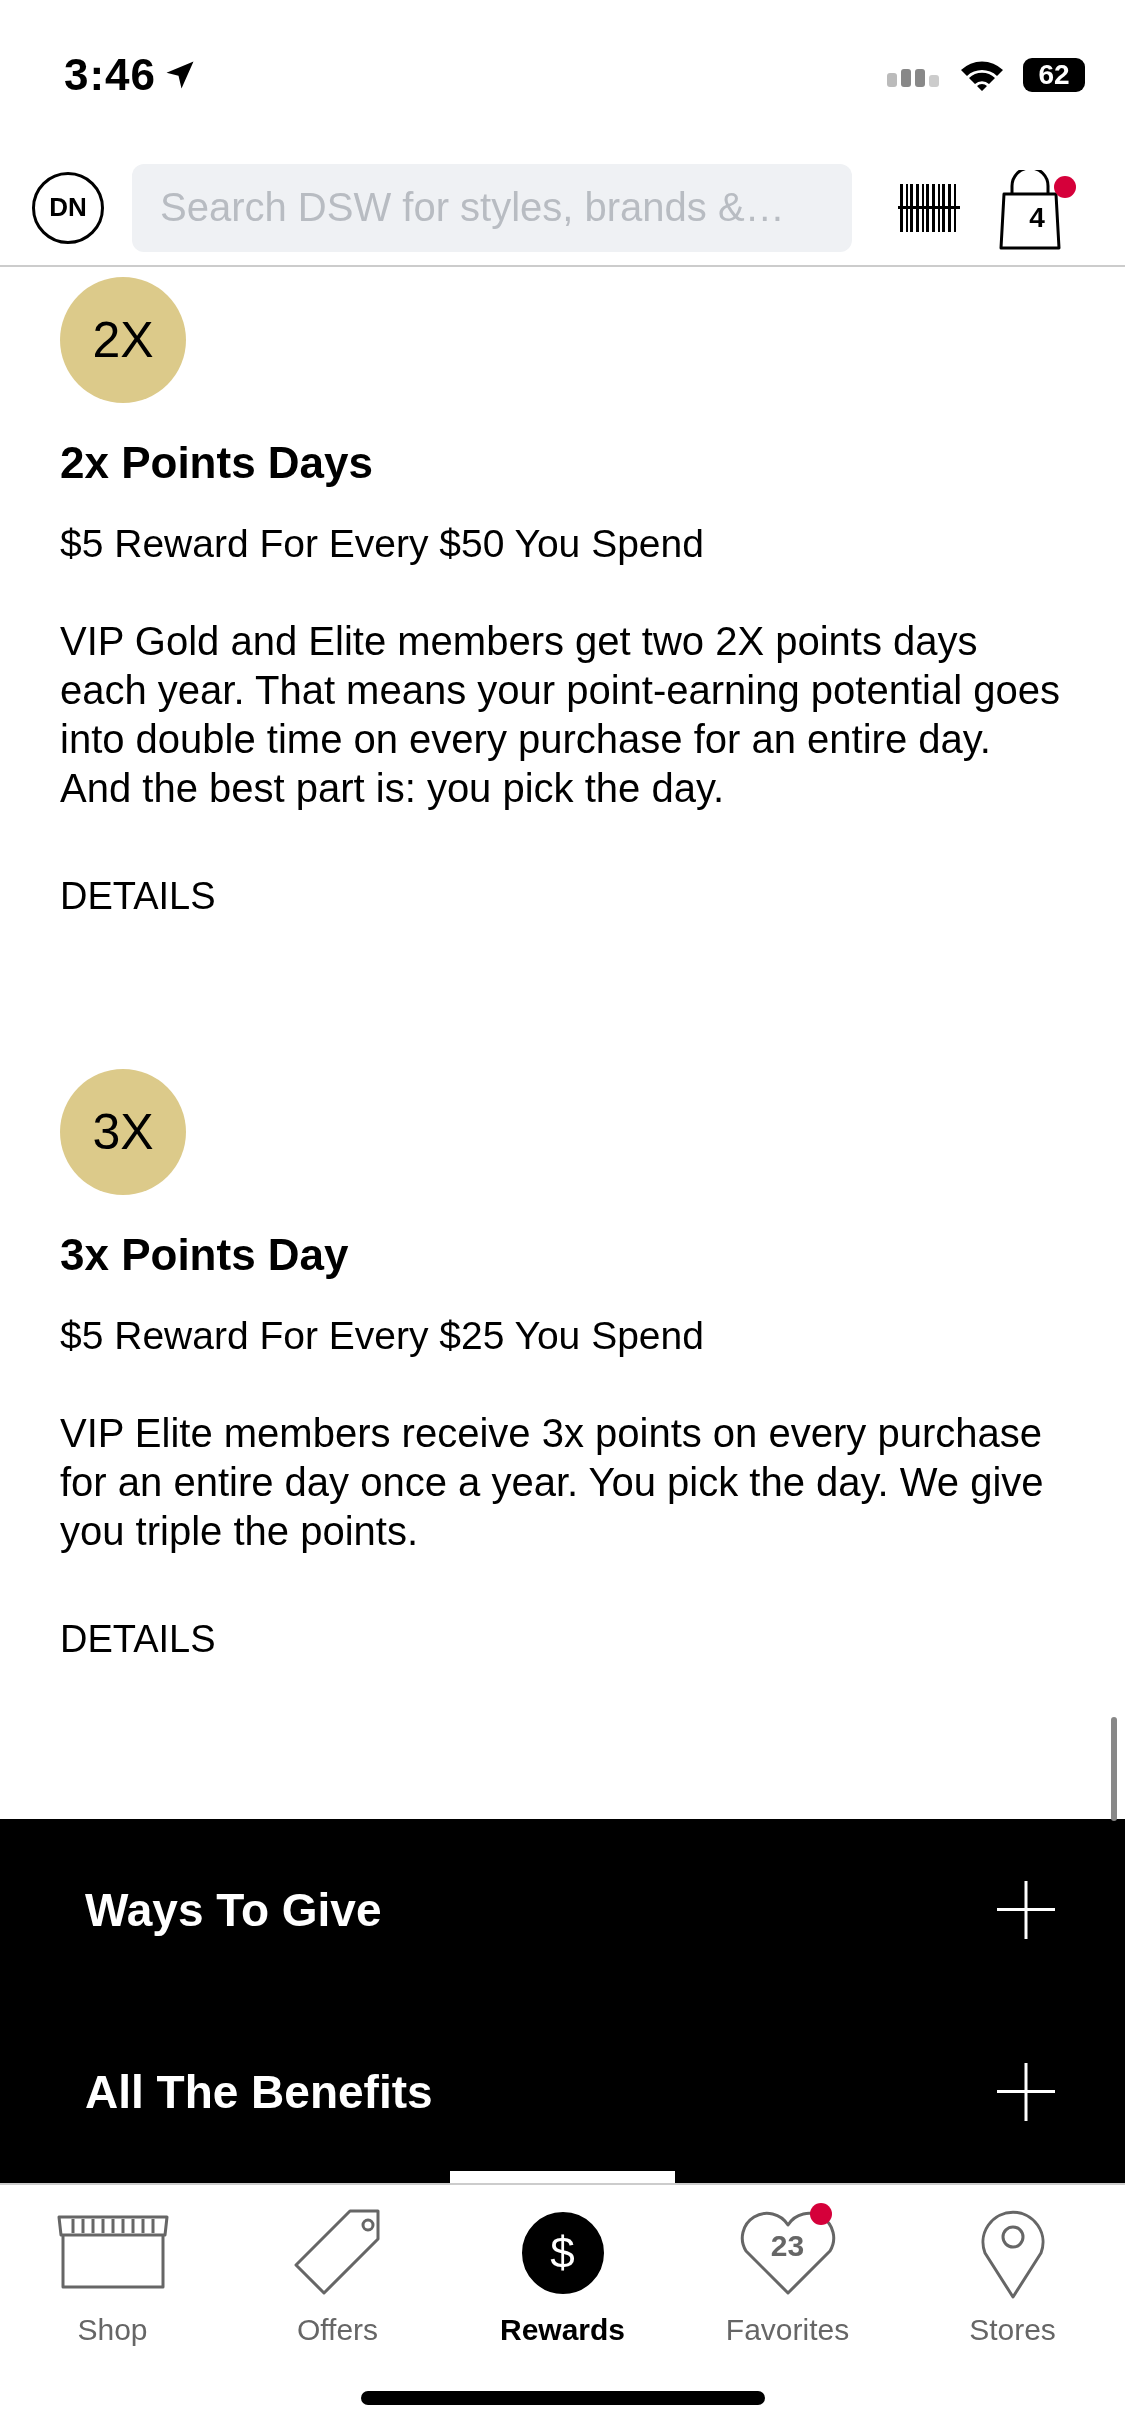 The height and width of the screenshot is (2436, 1125). I want to click on bag-count: 4, so click(1037, 217).